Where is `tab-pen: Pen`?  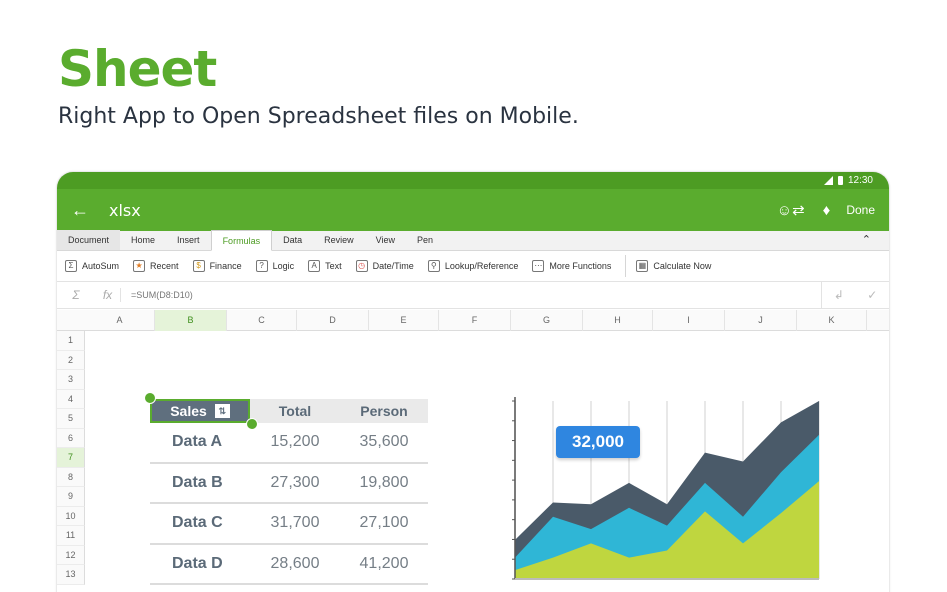
tab-pen: Pen is located at coordinates (425, 240).